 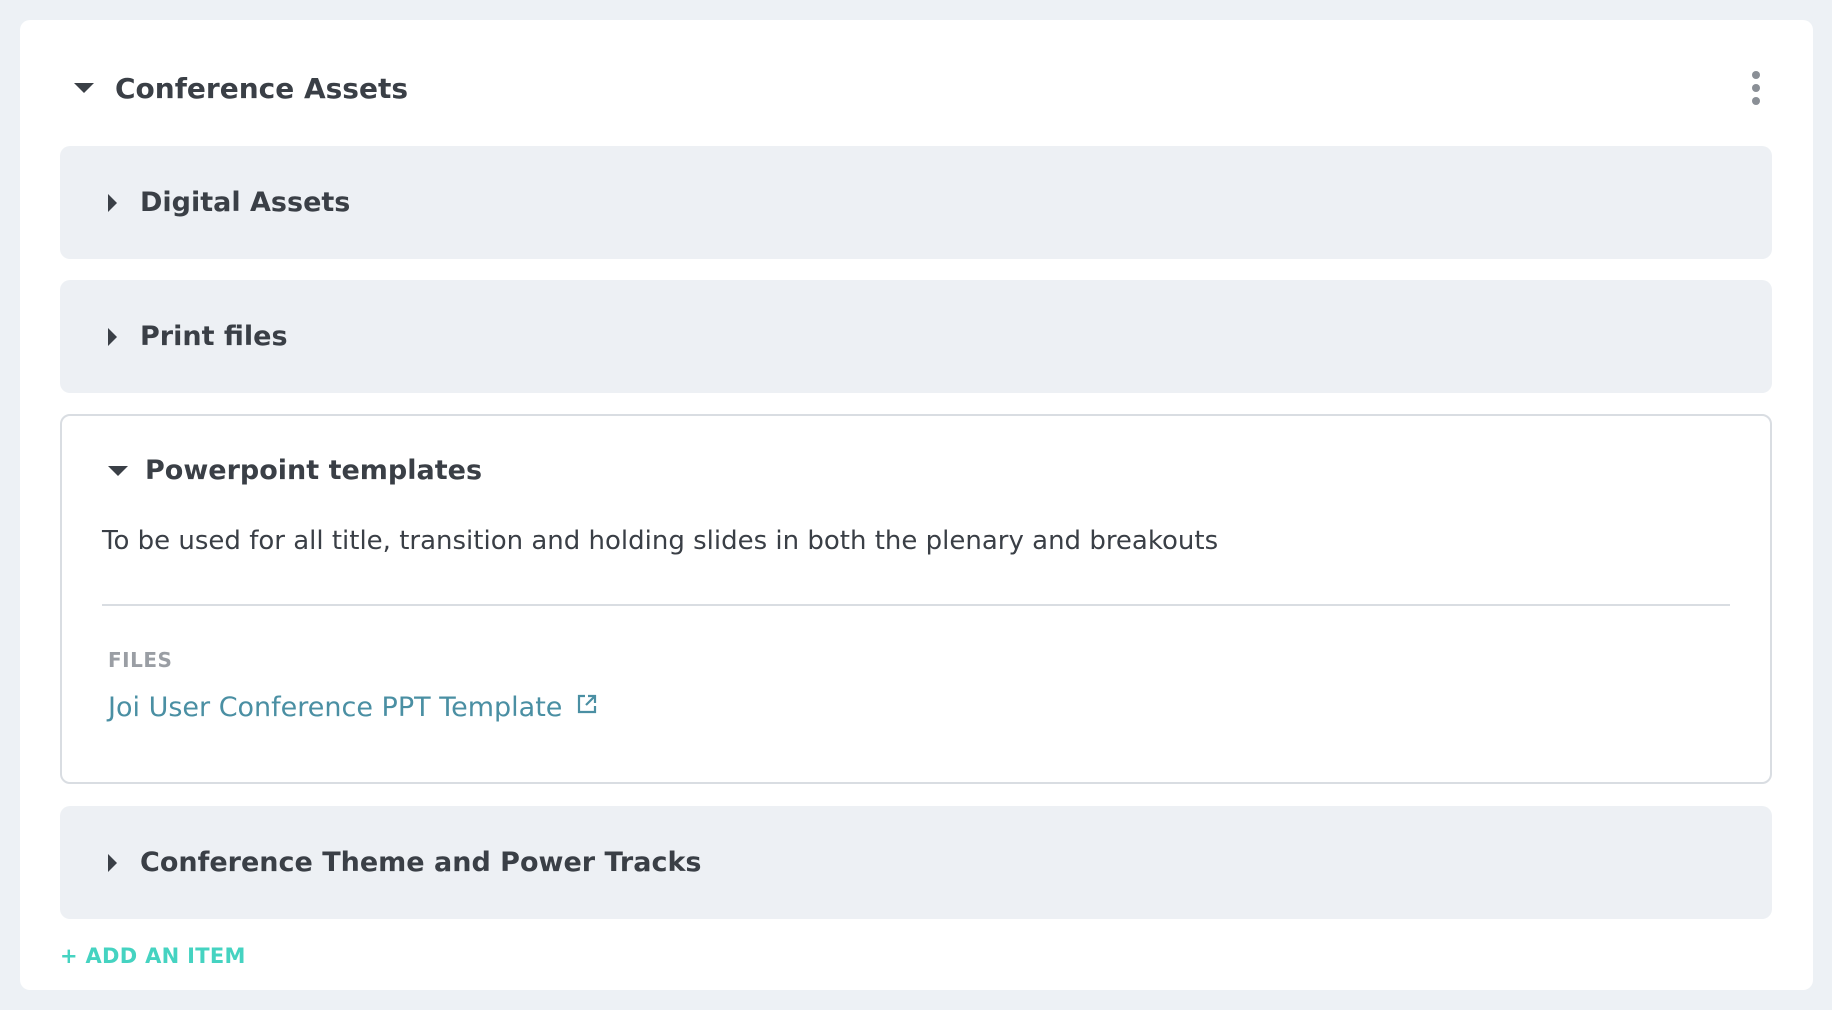 I want to click on add-item-button: + ADD AN ITEM, so click(x=153, y=956).